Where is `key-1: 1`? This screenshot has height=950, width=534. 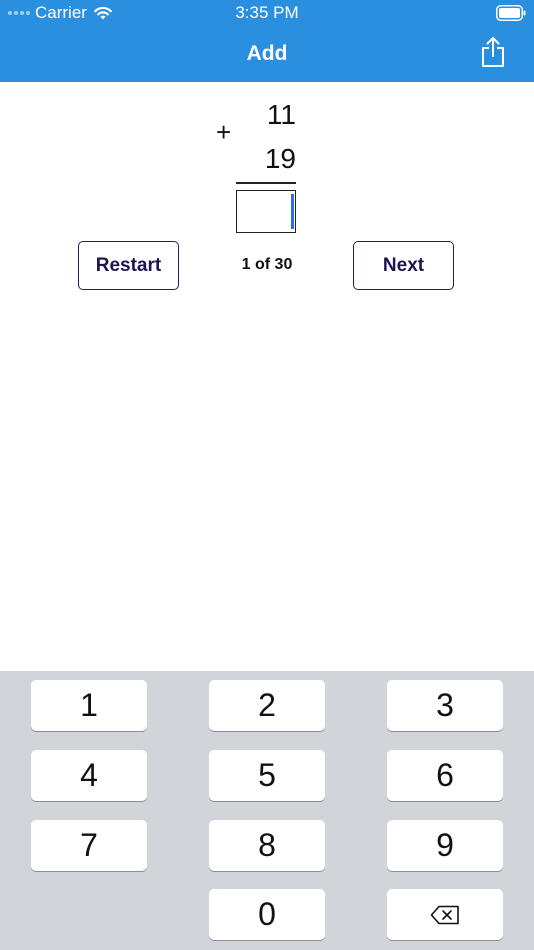 key-1: 1 is located at coordinates (89, 705).